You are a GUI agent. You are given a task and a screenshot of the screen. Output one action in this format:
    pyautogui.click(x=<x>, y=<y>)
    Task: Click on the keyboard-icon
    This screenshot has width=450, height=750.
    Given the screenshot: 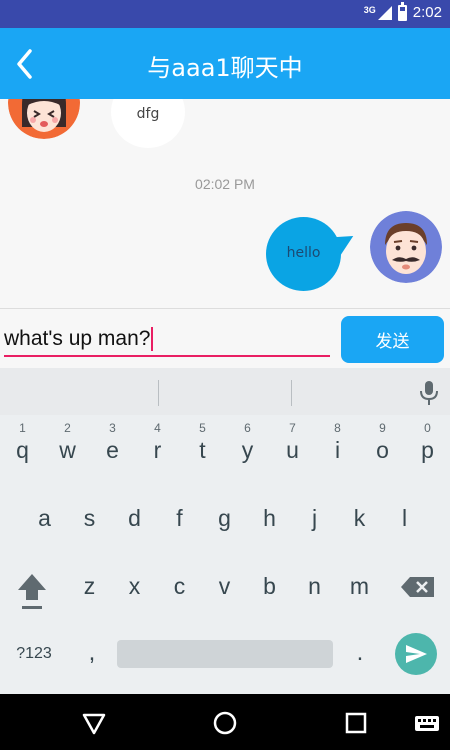 What is the action you would take?
    pyautogui.click(x=427, y=723)
    